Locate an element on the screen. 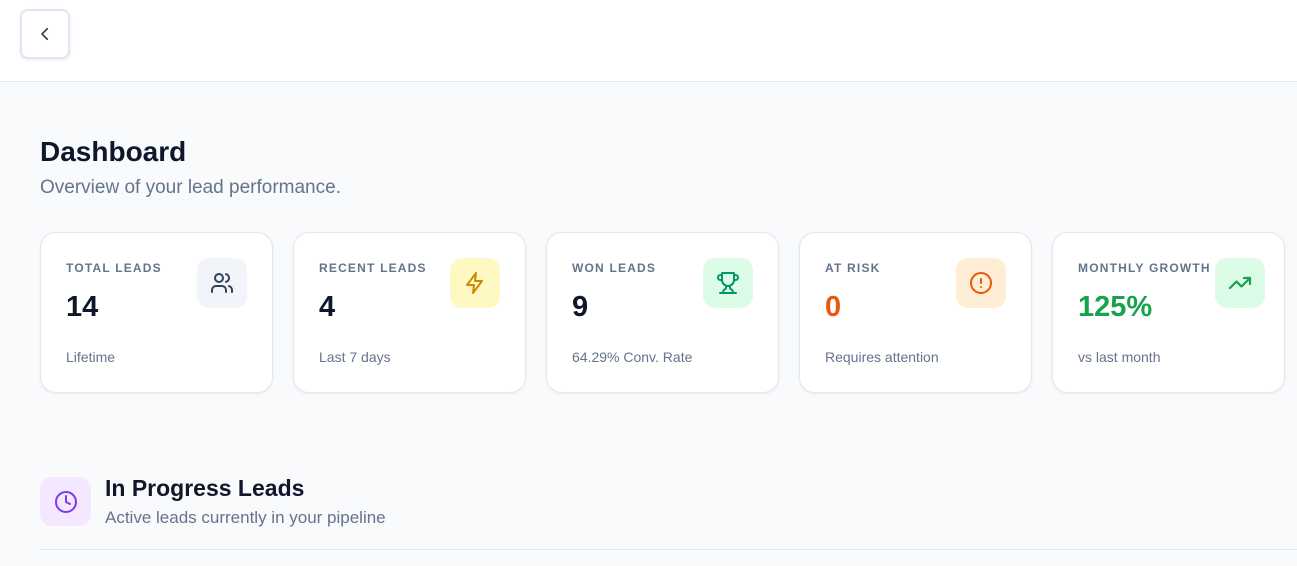 This screenshot has height=566, width=1297. stat-note: Lifetime is located at coordinates (91, 357).